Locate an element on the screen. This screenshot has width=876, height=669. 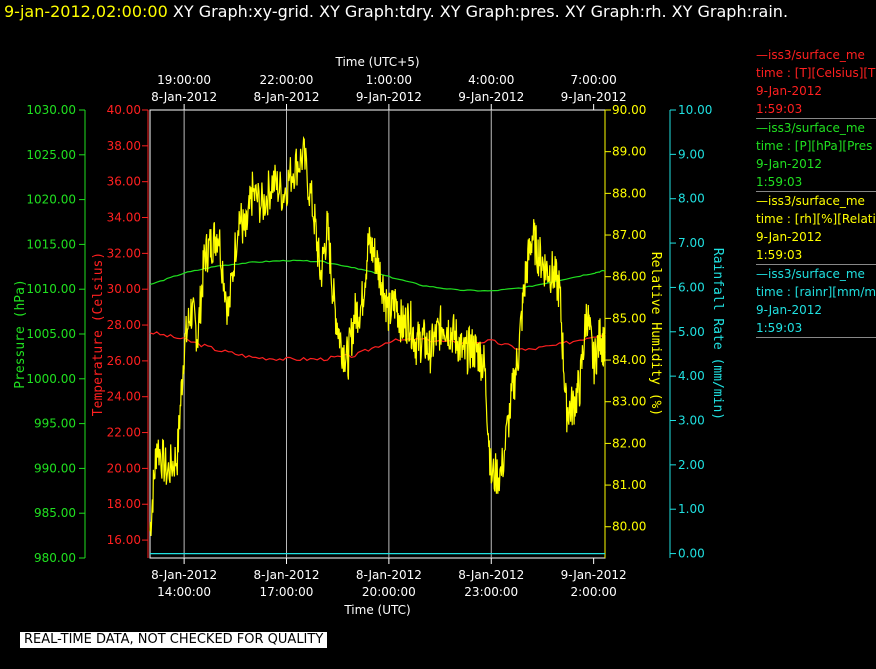
temperature-tick-label: 26.00 is located at coordinates (124, 361).